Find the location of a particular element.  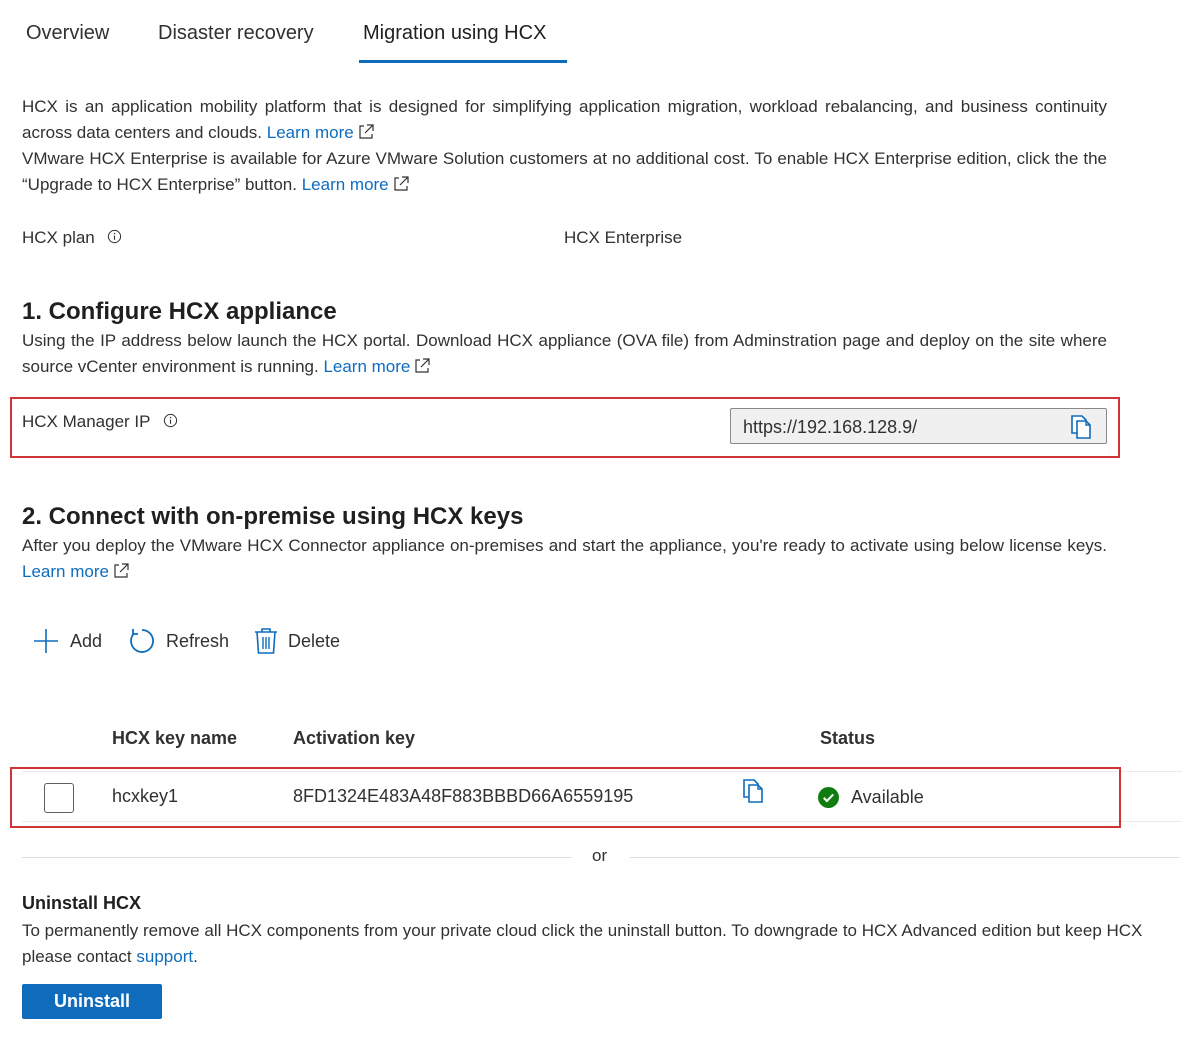

key-name-cell: hcxkey1 is located at coordinates (145, 796).